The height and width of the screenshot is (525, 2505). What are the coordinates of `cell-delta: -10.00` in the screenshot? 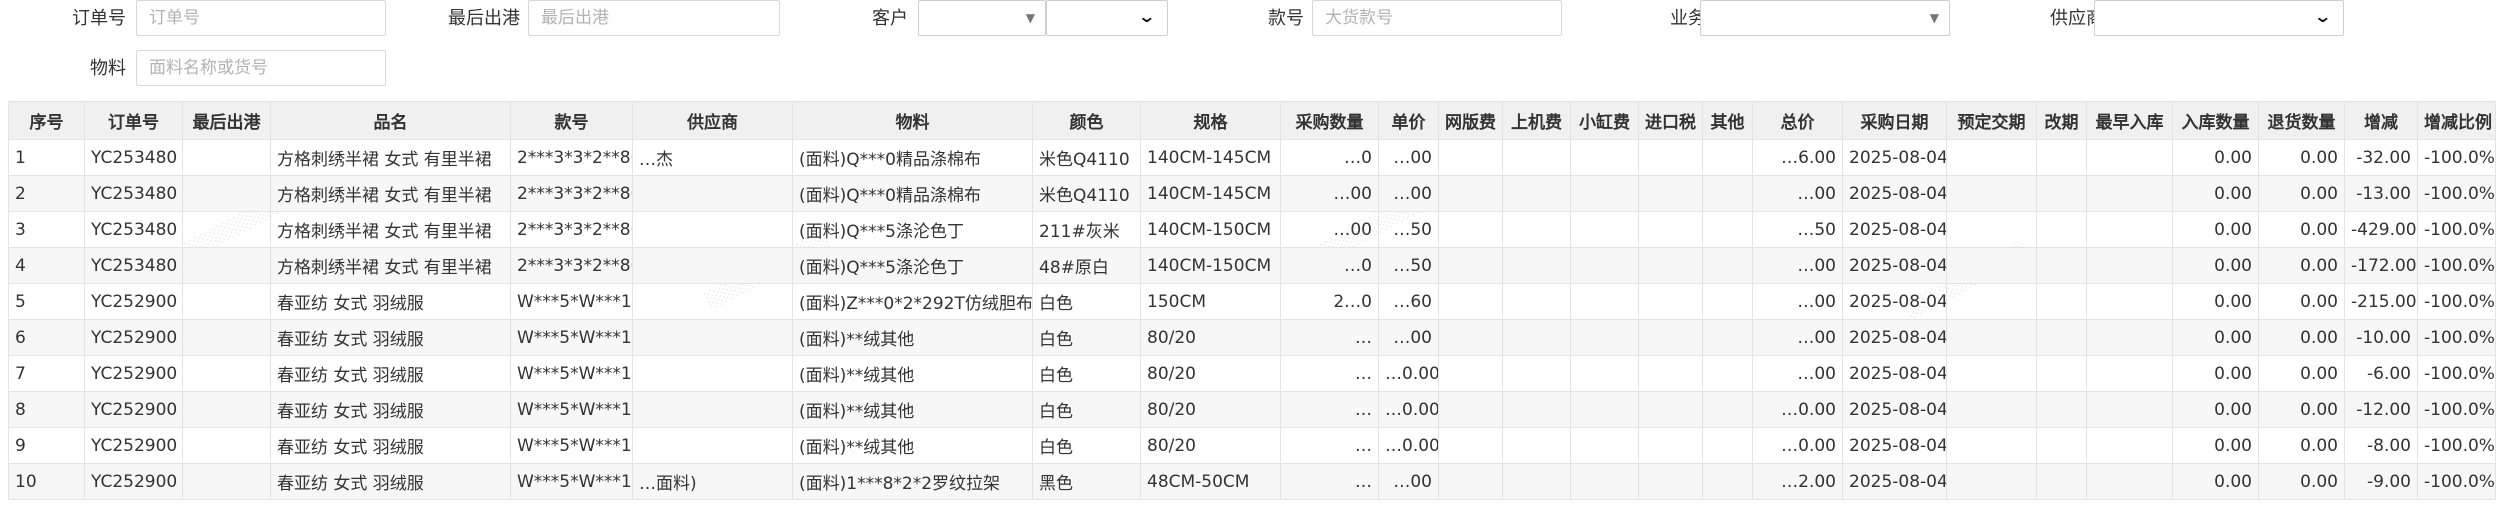 It's located at (2381, 337).